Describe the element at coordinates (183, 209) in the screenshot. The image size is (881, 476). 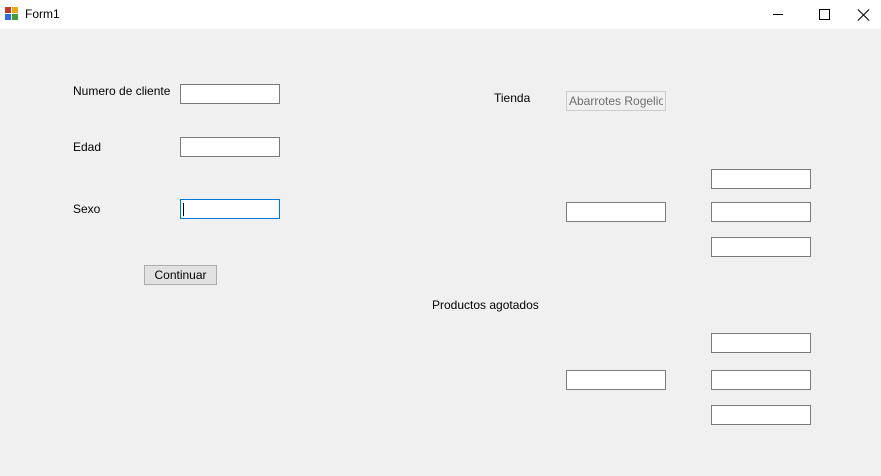
I see `text-caret` at that location.